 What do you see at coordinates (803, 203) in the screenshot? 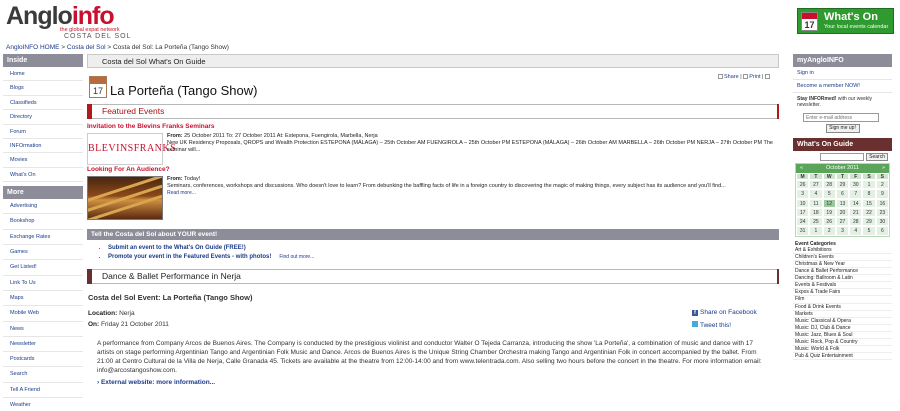
I see `calendar-day: 10` at bounding box center [803, 203].